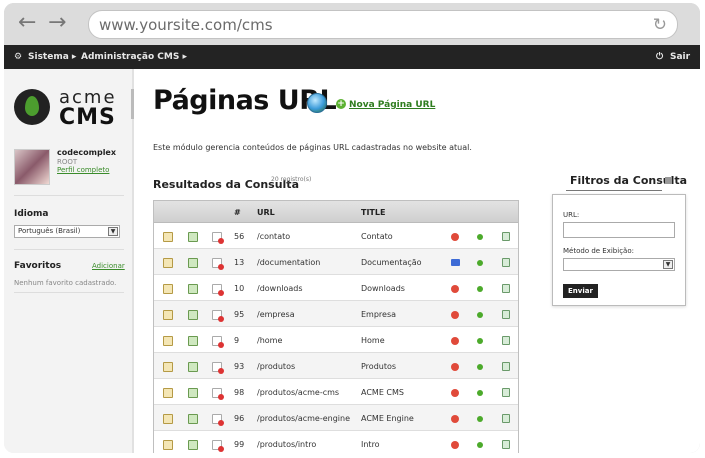 The image size is (705, 458). I want to click on row-id: 10, so click(239, 288).